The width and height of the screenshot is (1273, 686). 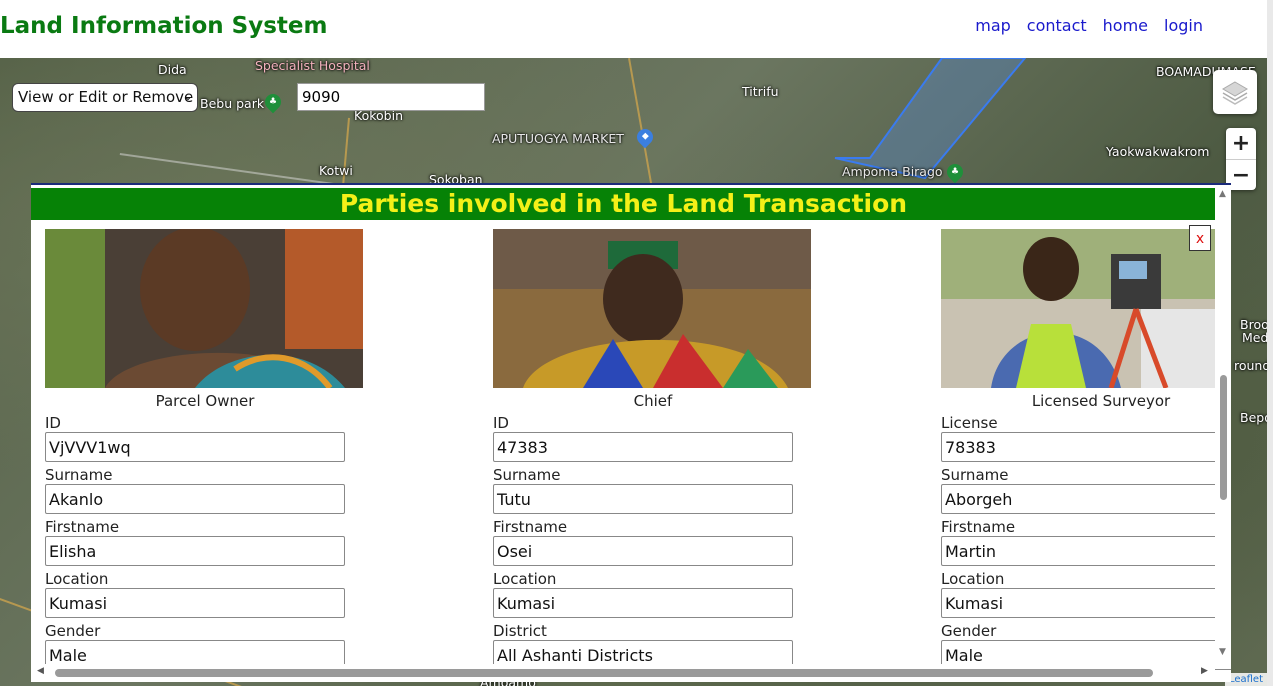 What do you see at coordinates (892, 171) in the screenshot?
I see `map-label-amponma: Ampoma Birago` at bounding box center [892, 171].